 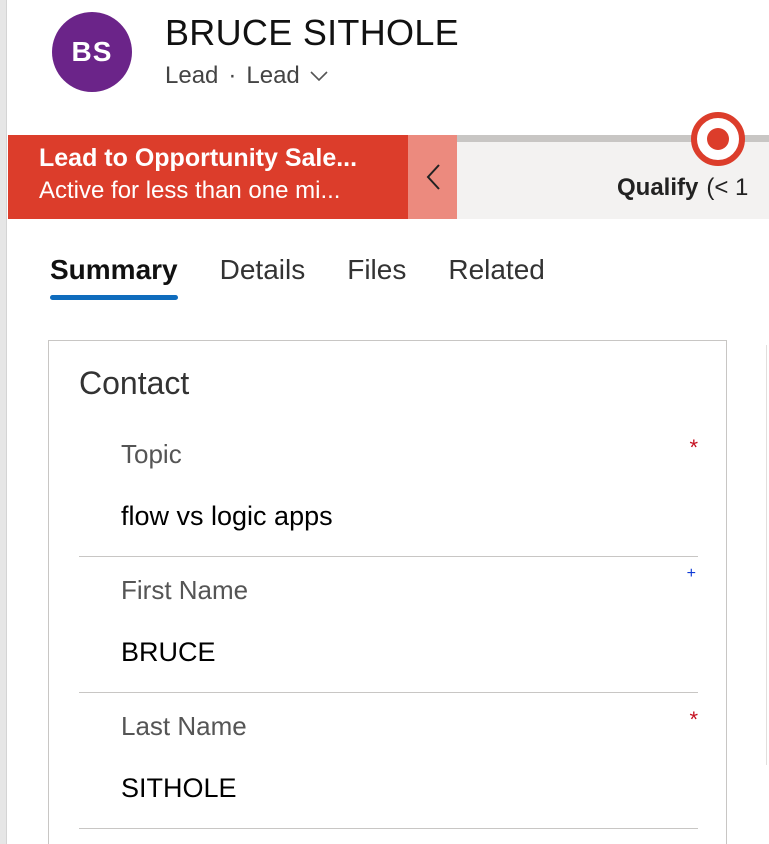 I want to click on tab-files: Files, so click(x=376, y=277).